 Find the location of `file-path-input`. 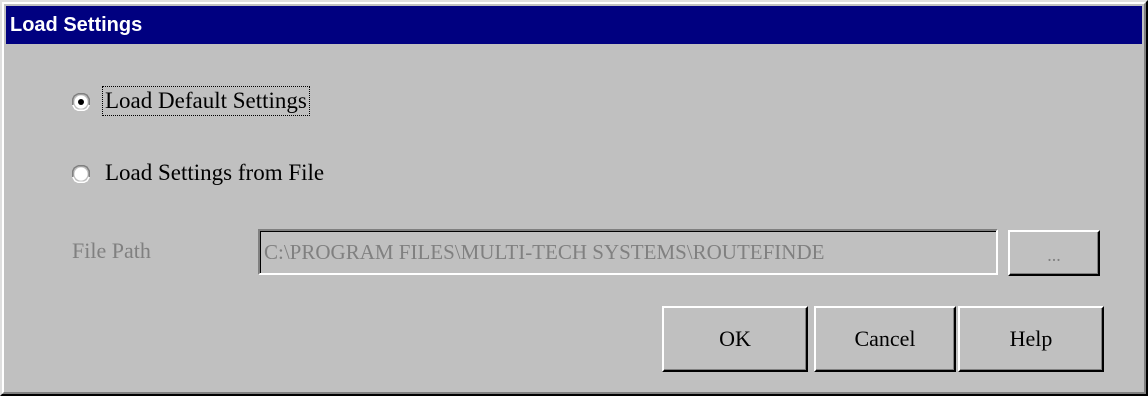

file-path-input is located at coordinates (628, 252).